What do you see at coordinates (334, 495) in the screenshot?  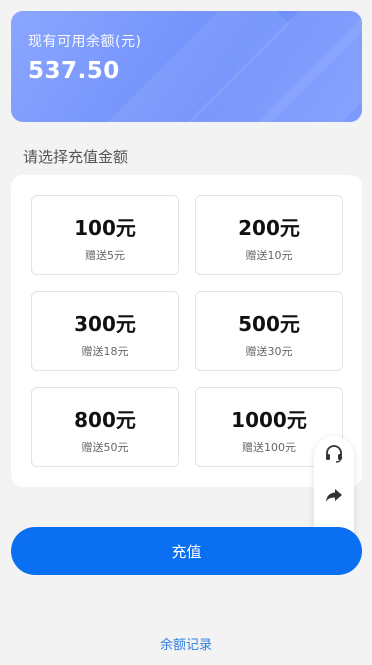 I see `share-icon` at bounding box center [334, 495].